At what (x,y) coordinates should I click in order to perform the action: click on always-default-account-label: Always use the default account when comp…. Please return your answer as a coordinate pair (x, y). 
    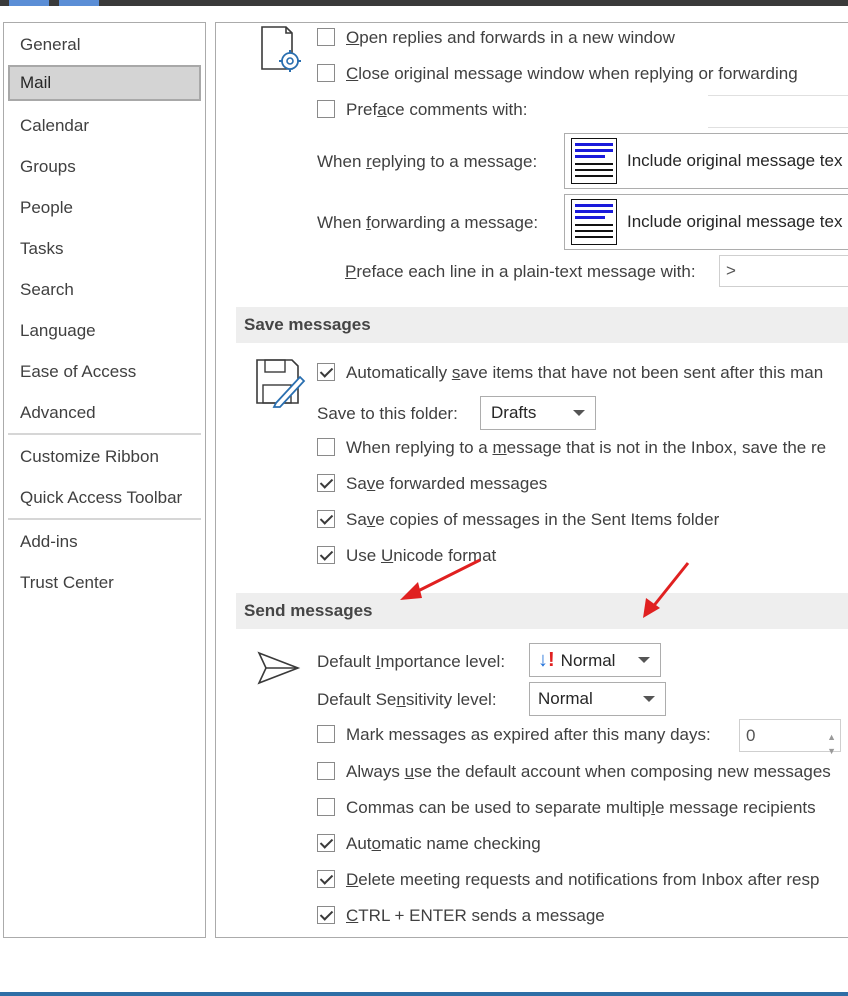
    Looking at the image, I should click on (588, 771).